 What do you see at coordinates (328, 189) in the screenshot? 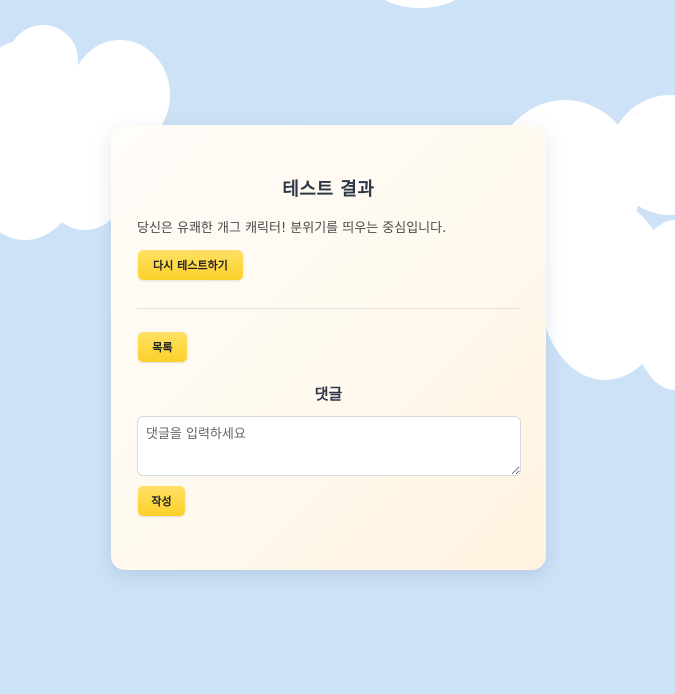
I see `result-title: 테스트 결과` at bounding box center [328, 189].